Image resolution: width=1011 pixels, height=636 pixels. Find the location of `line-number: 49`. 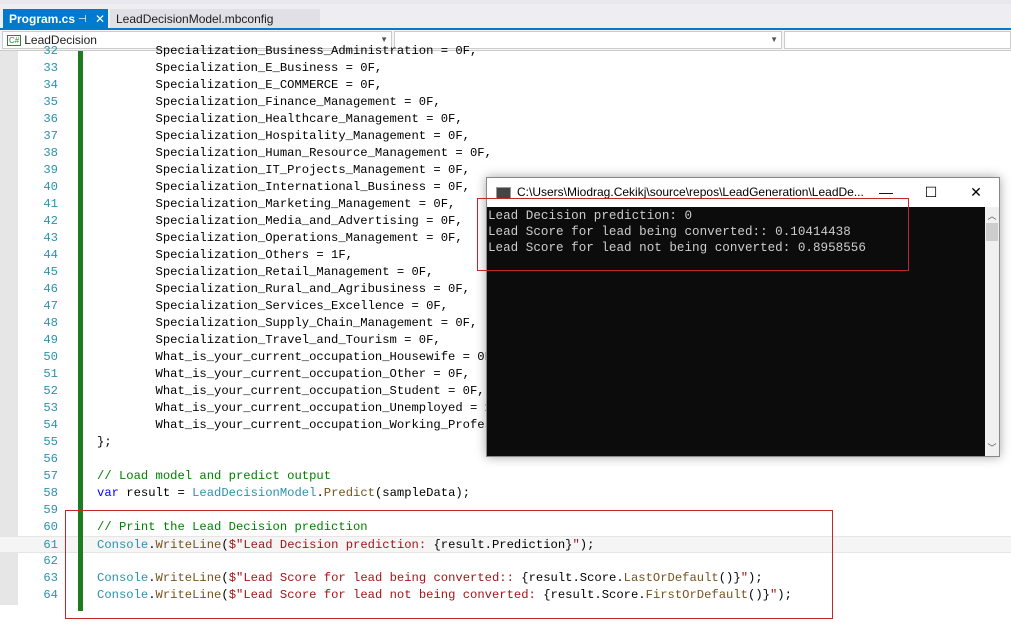

line-number: 49 is located at coordinates (50, 340).